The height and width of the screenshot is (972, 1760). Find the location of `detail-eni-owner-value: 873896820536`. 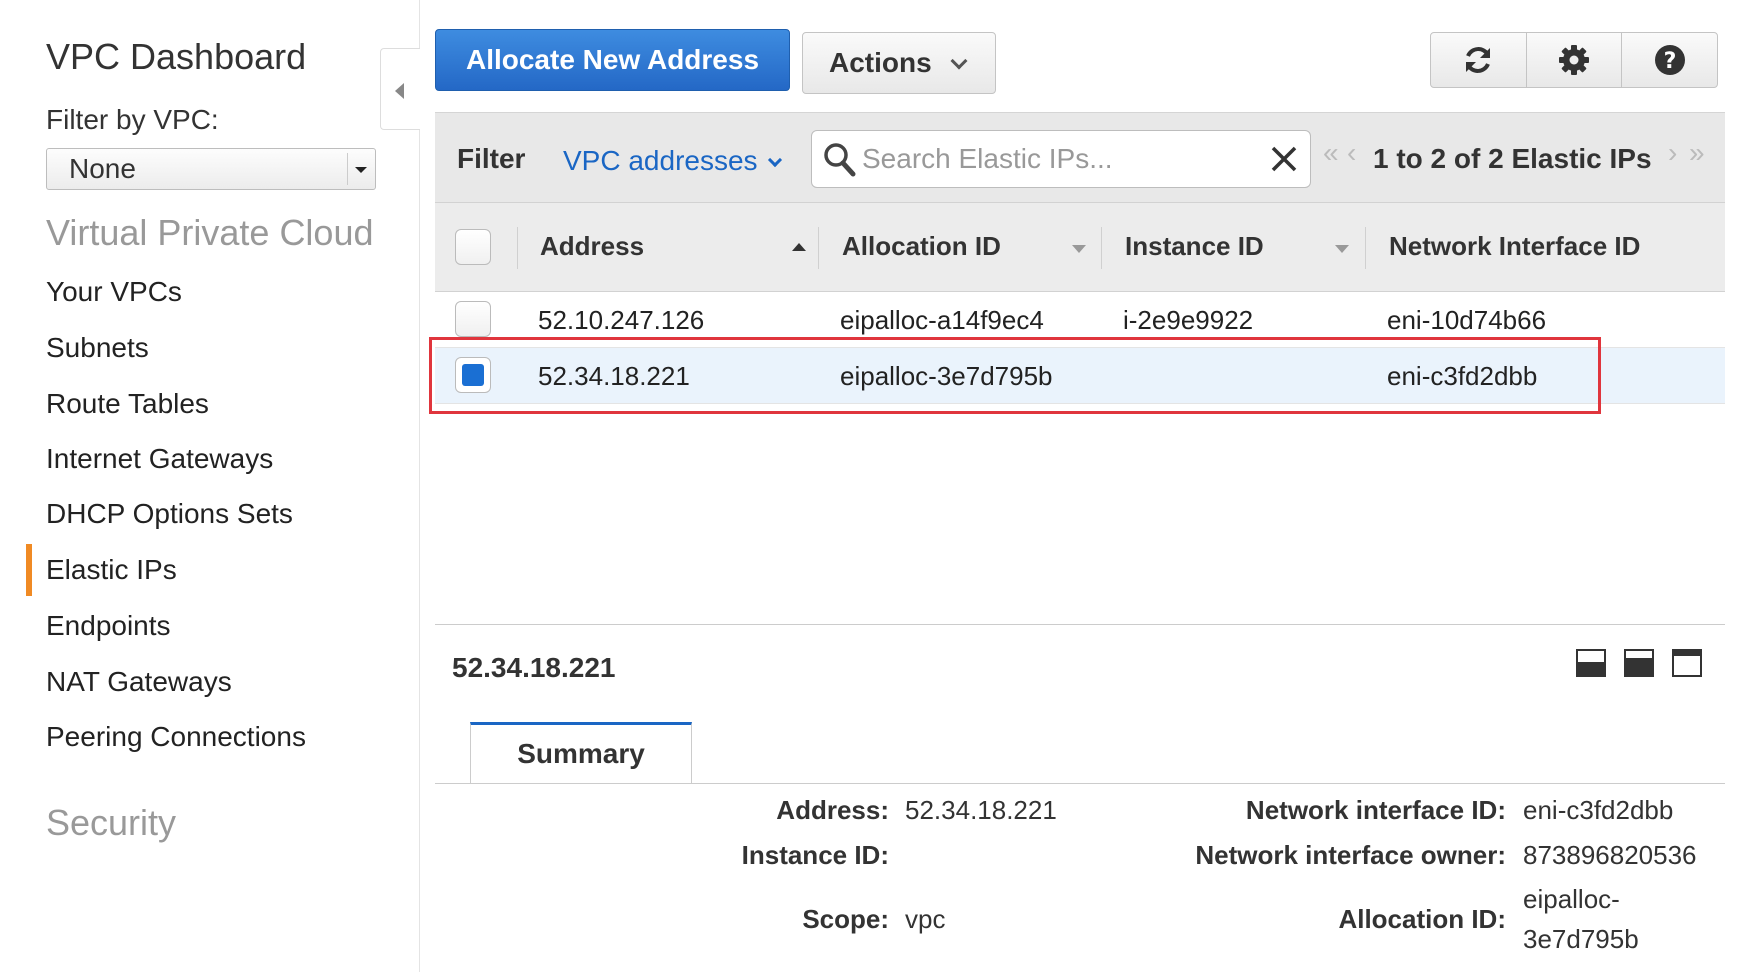

detail-eni-owner-value: 873896820536 is located at coordinates (1610, 855).